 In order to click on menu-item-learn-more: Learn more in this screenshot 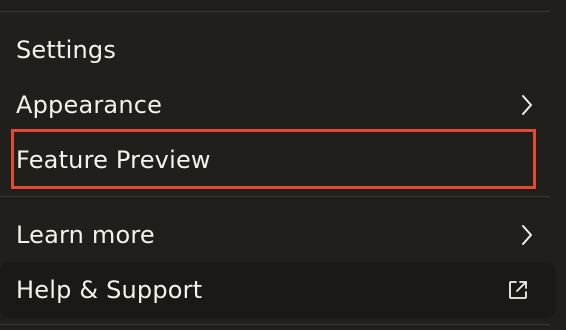, I will do `click(278, 235)`.